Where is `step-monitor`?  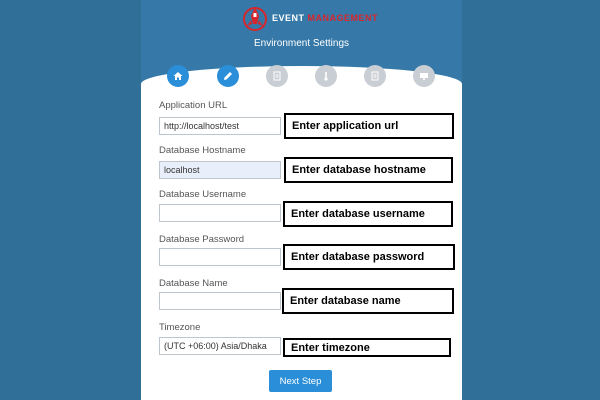 step-monitor is located at coordinates (424, 76).